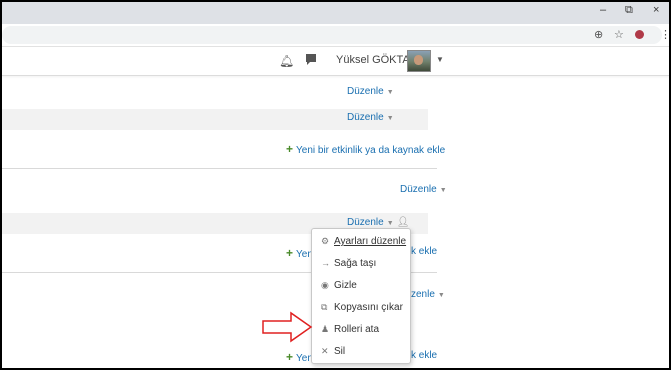  Describe the element at coordinates (419, 61) in the screenshot. I see `avatar` at that location.